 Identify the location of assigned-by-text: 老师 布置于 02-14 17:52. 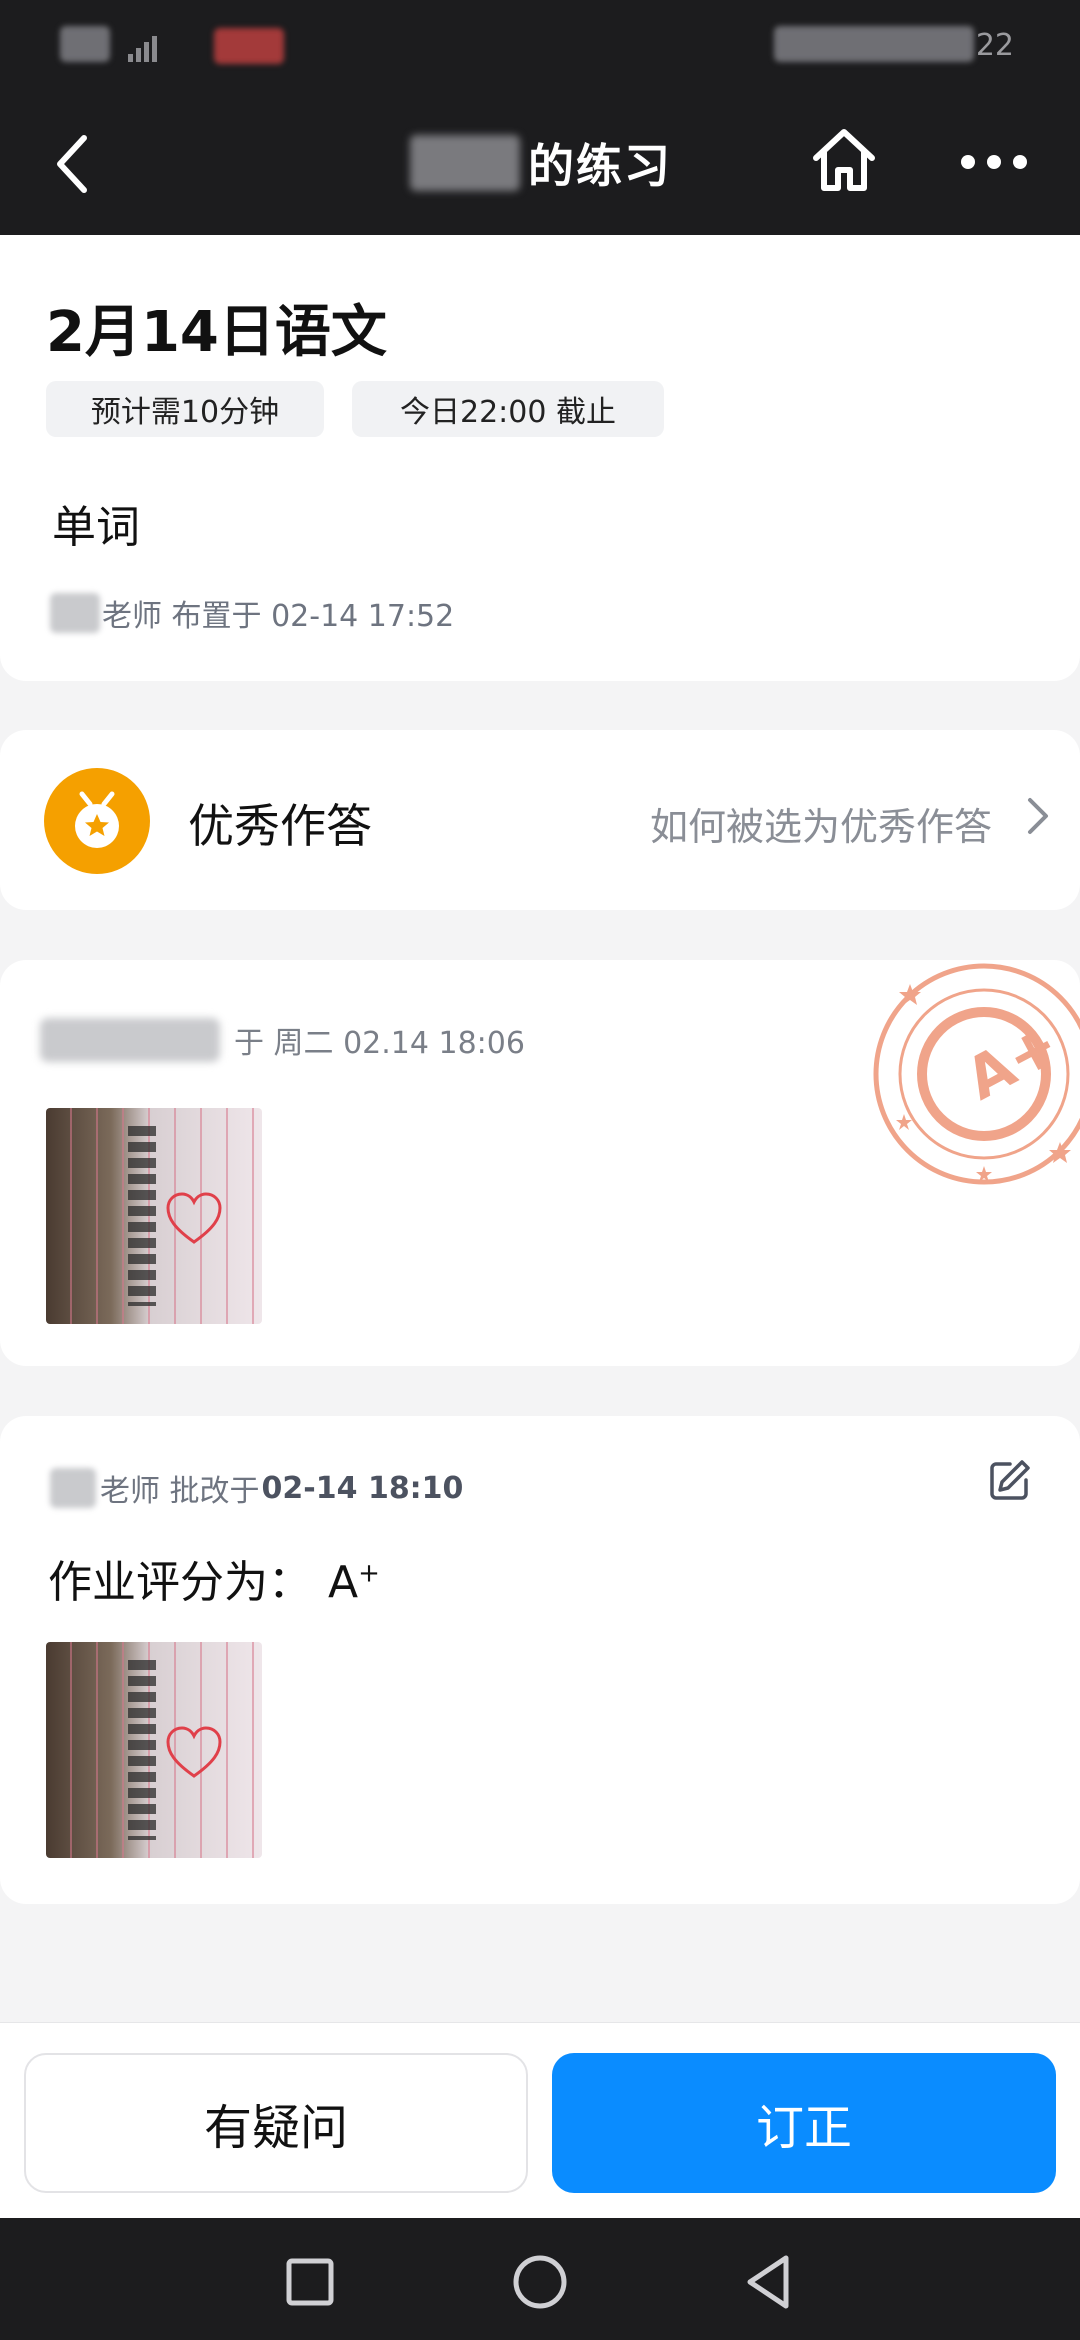
(278, 616).